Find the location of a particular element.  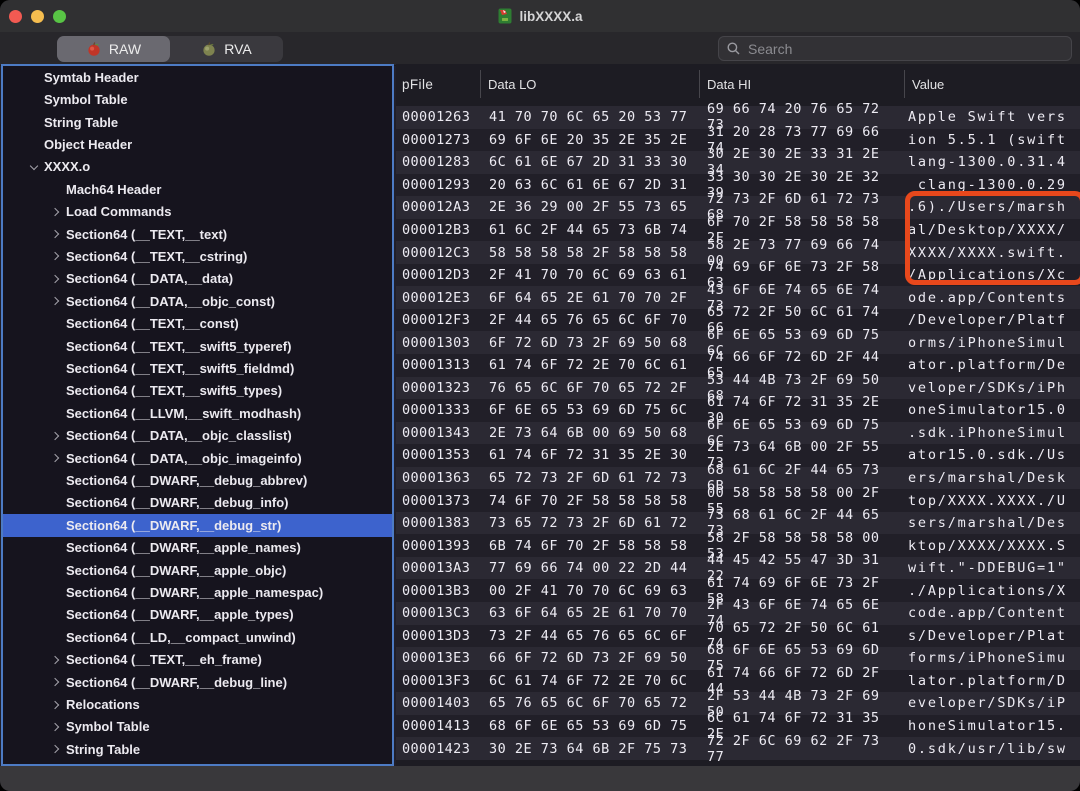

sidebar-item: Section64 (__DWARF,__debug_abbrev) is located at coordinates (197, 480).